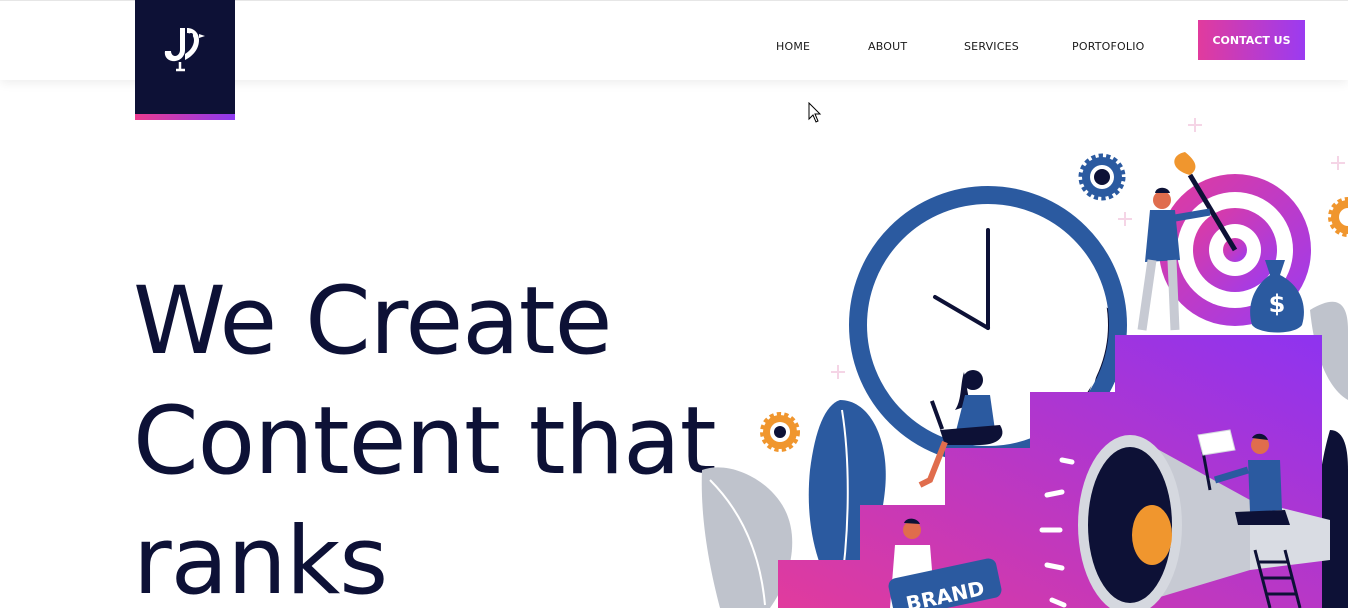  I want to click on gear-orange-right-icon, so click(1338, 217).